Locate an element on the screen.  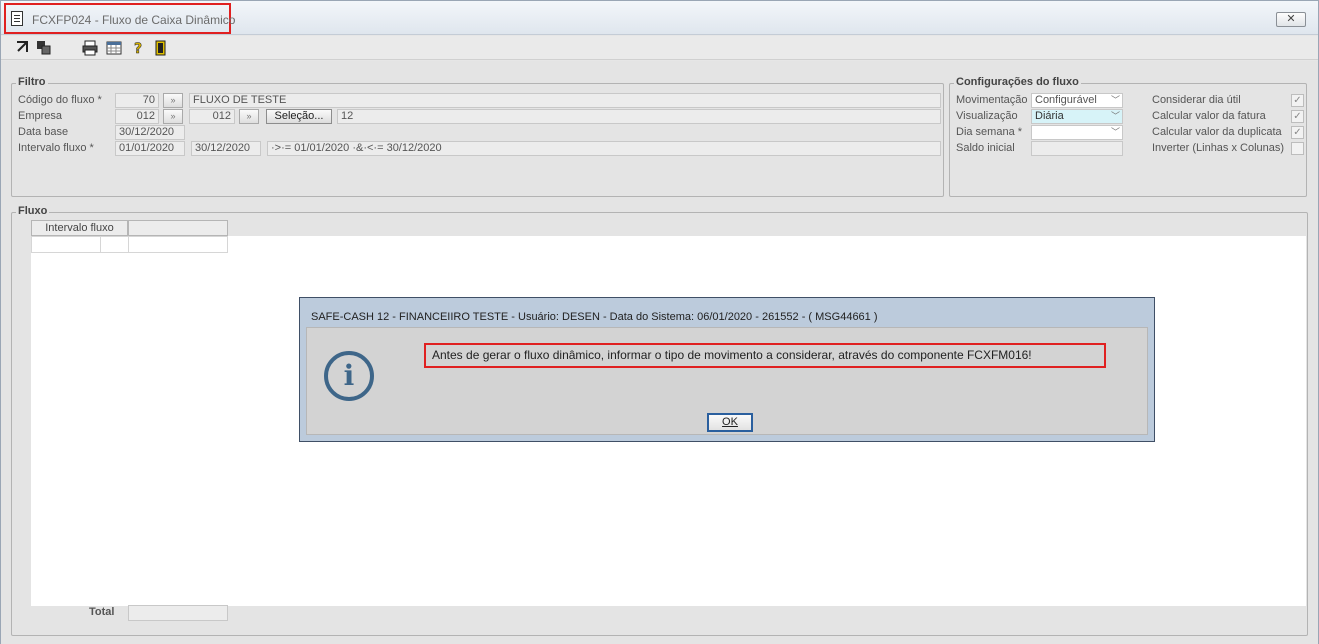
layers-icon is located at coordinates (44, 48).